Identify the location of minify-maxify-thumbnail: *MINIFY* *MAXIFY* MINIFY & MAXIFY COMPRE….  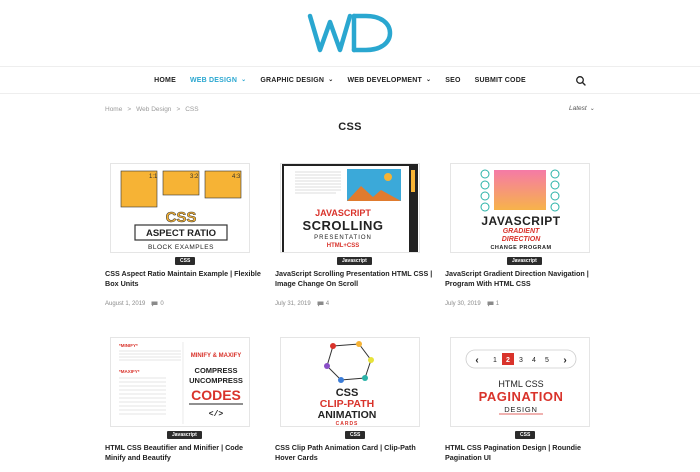
(180, 382).